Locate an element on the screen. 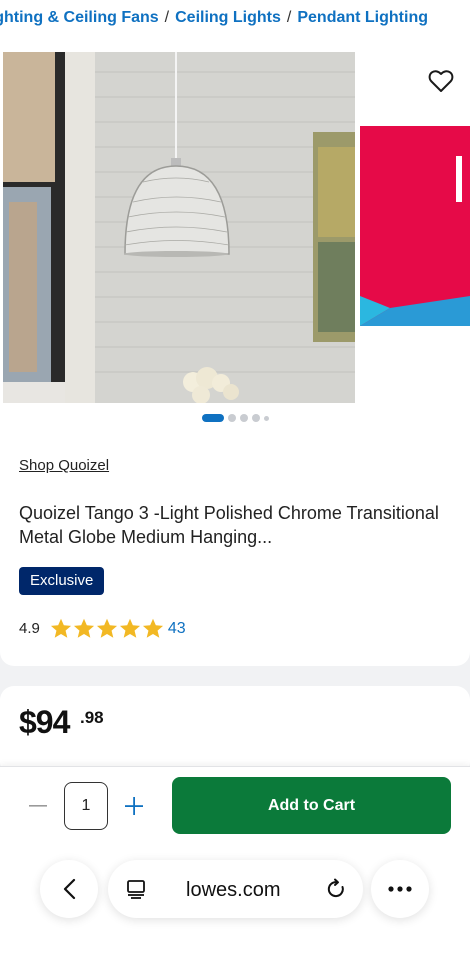 The width and height of the screenshot is (470, 960). page-menu-icon is located at coordinates (136, 889).